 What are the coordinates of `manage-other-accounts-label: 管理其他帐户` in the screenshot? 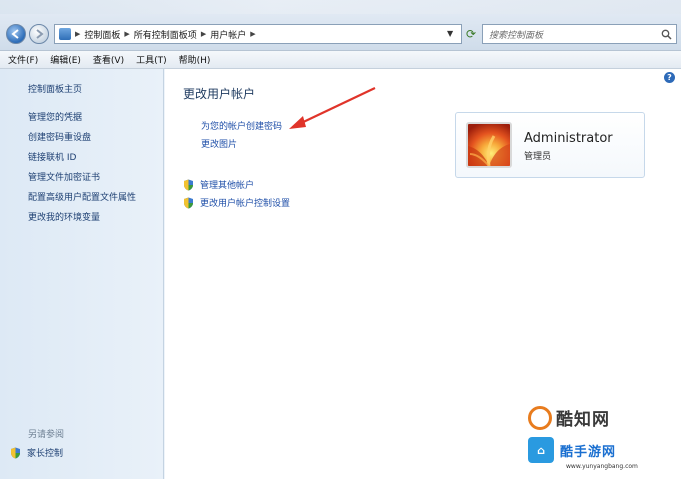 It's located at (227, 186).